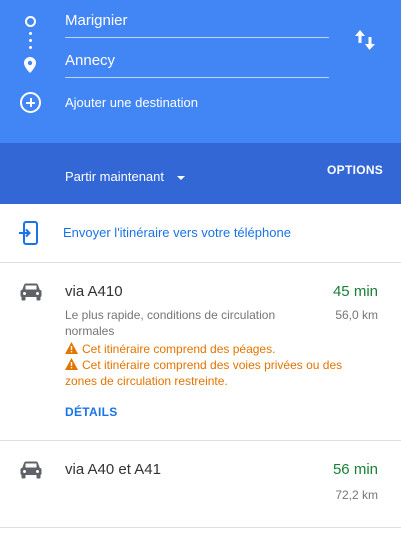  Describe the element at coordinates (179, 349) in the screenshot. I see `warning-text: Cet itinéraire comprend des péages.` at that location.